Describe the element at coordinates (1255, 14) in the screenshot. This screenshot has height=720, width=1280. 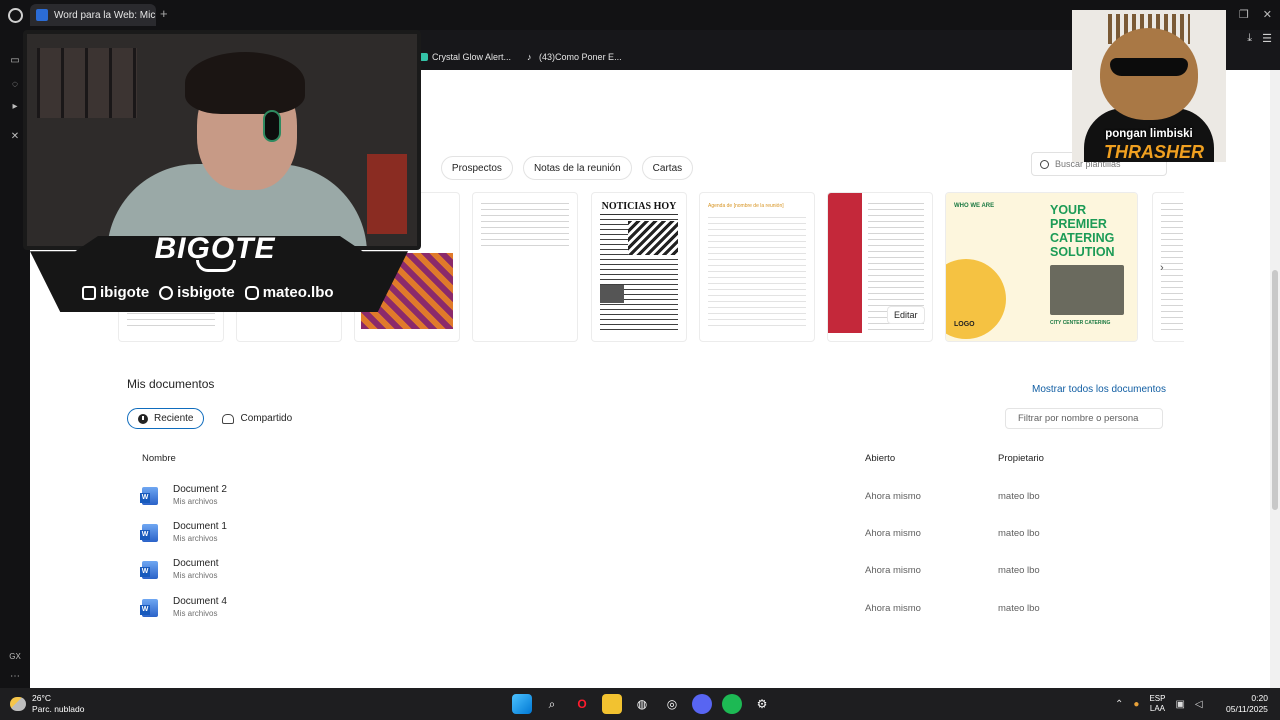
I see `window-controls: ❐ ✕` at that location.